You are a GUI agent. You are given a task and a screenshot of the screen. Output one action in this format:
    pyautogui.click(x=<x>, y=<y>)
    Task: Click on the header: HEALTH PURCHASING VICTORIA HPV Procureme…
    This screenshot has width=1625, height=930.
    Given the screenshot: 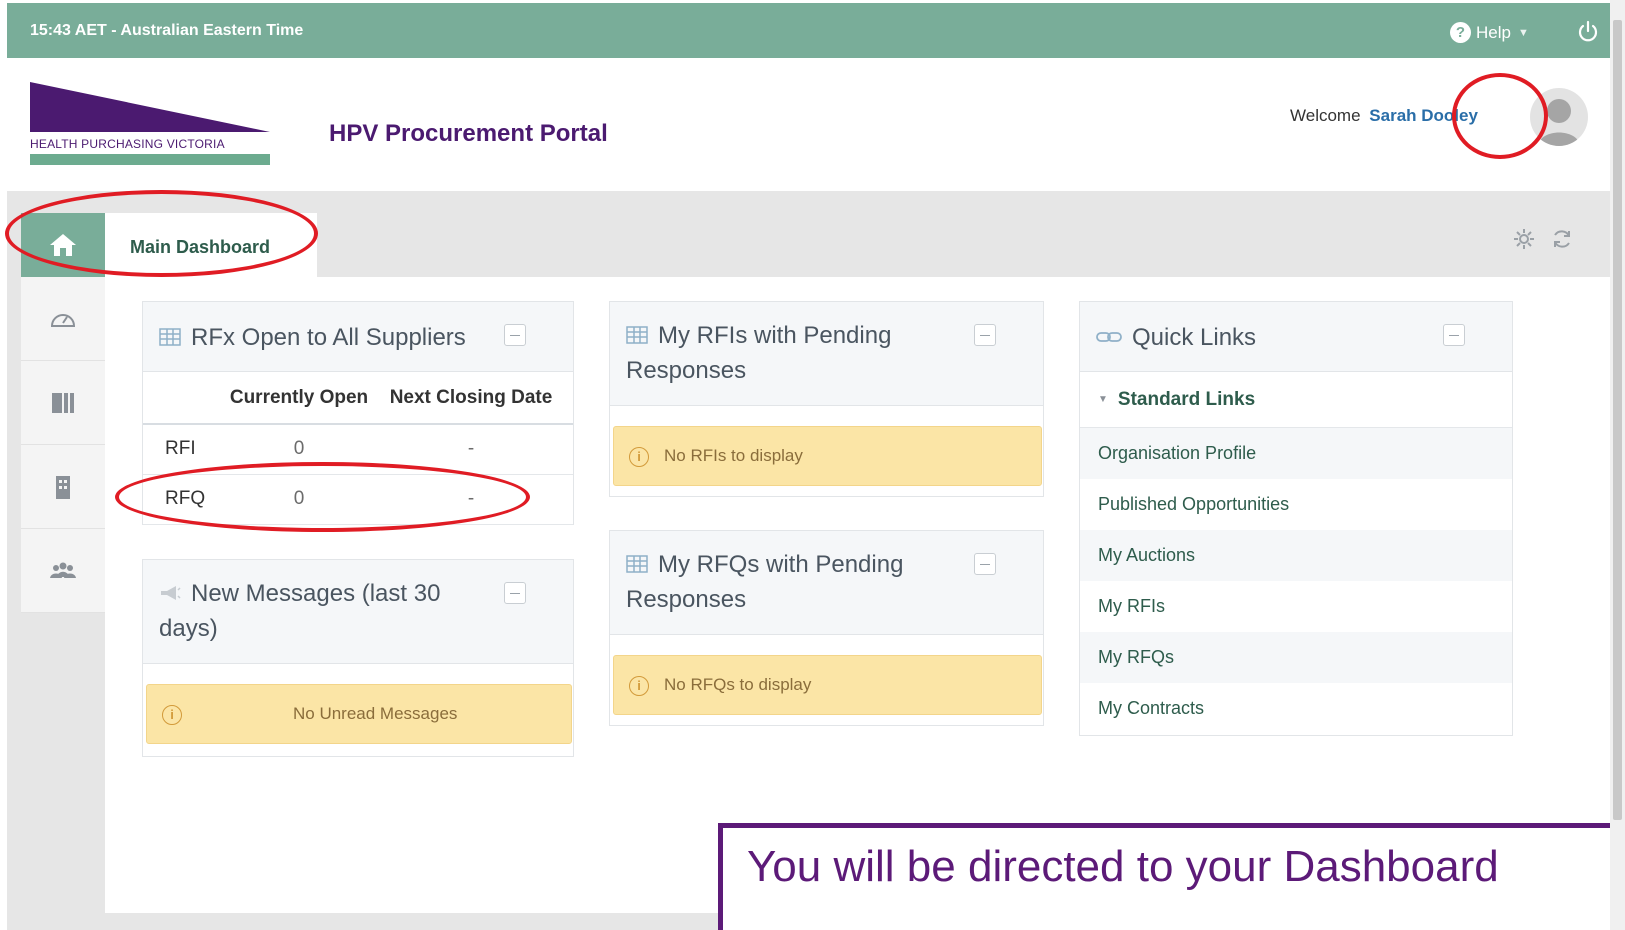 What is the action you would take?
    pyautogui.click(x=808, y=124)
    